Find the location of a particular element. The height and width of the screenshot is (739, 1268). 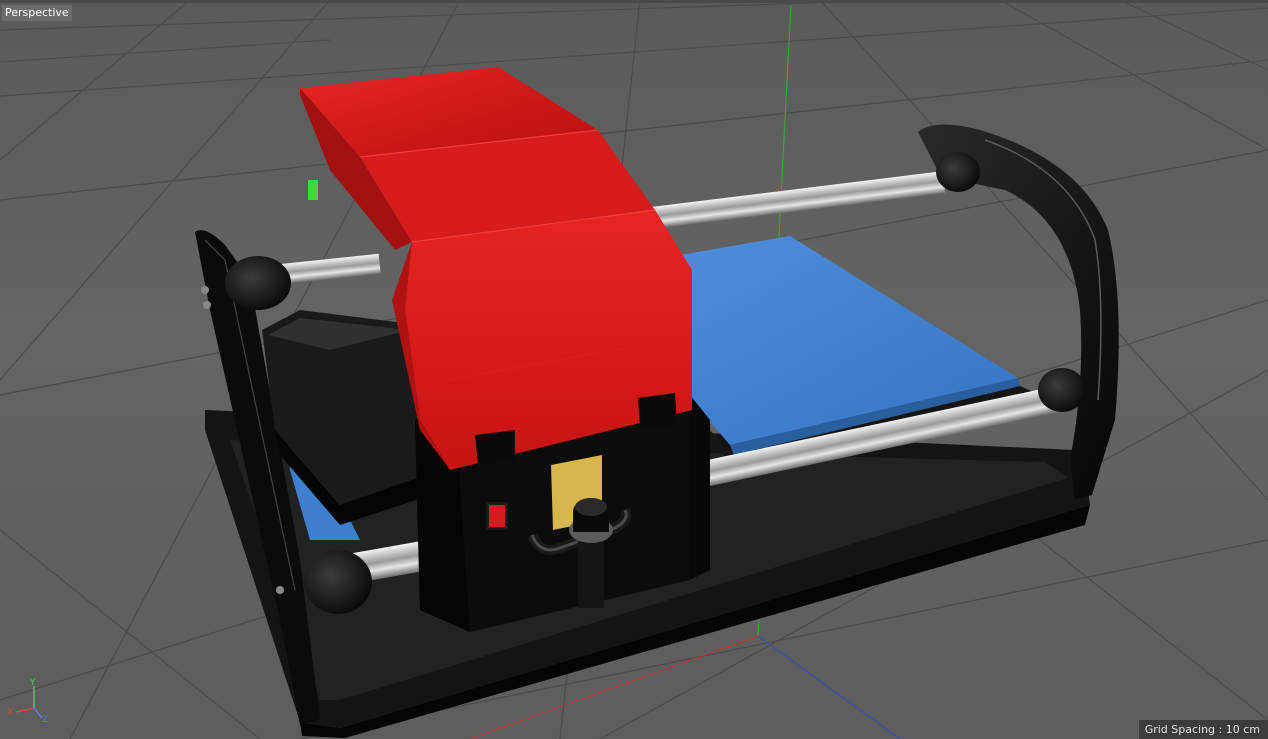

gizmo-label-x: X is located at coordinates (10, 713).